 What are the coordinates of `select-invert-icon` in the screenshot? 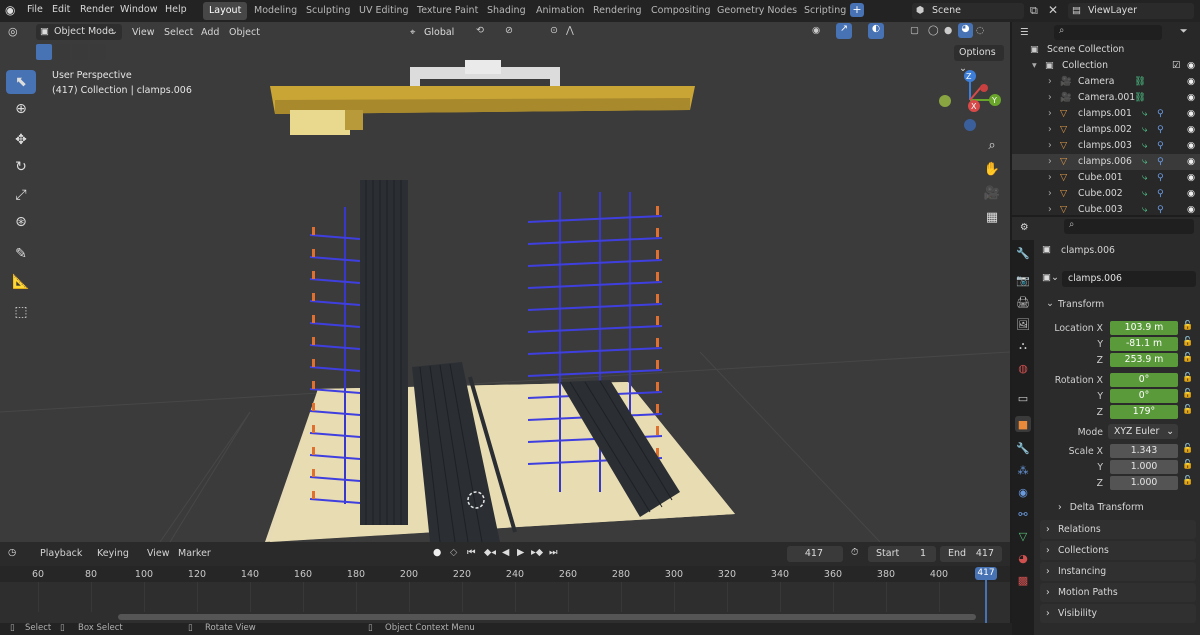 It's located at (98, 52).